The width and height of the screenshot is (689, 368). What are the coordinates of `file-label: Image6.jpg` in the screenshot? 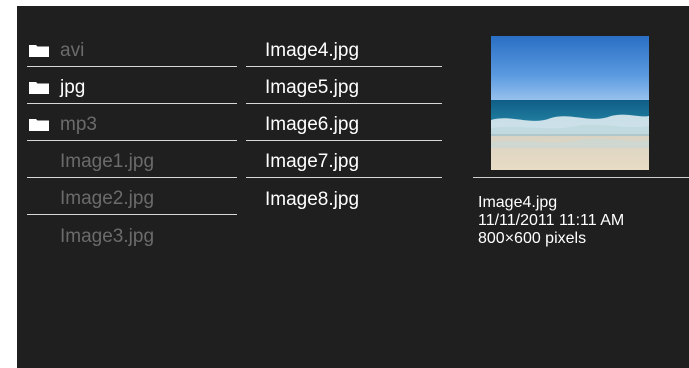 It's located at (312, 124).